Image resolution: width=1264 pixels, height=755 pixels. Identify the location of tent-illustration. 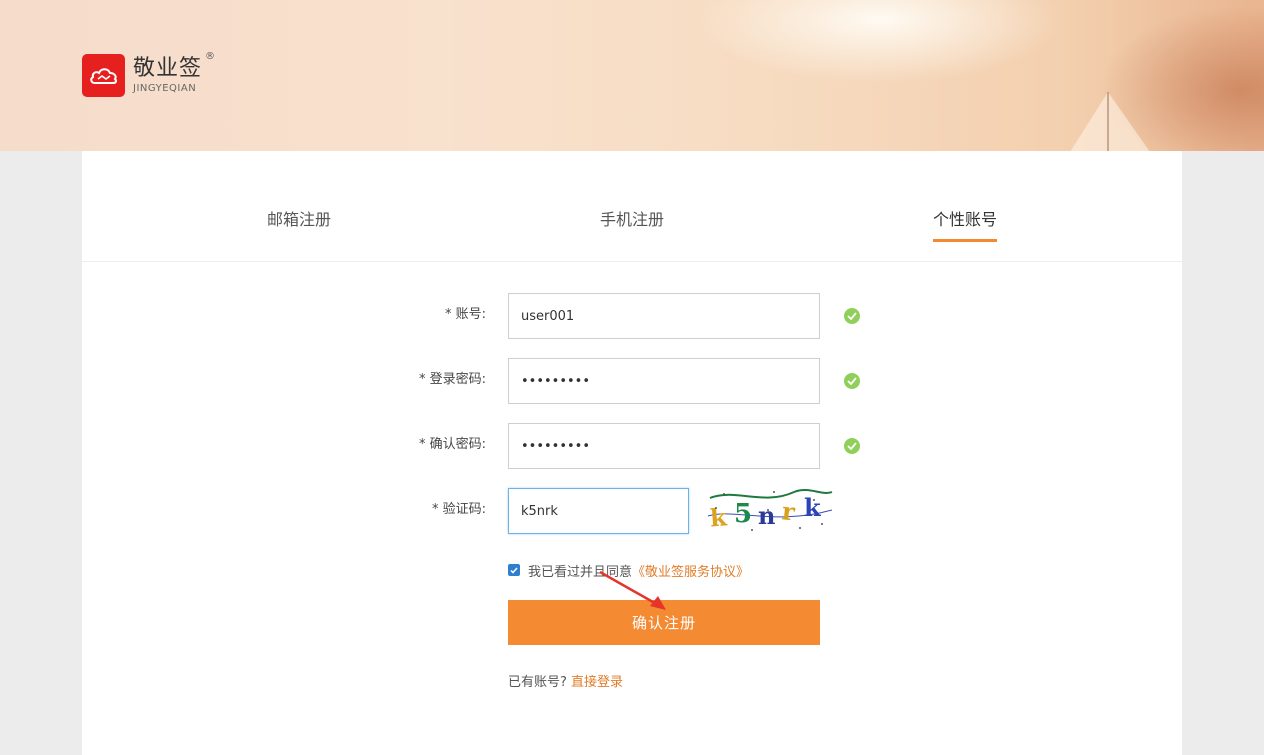
(1110, 121).